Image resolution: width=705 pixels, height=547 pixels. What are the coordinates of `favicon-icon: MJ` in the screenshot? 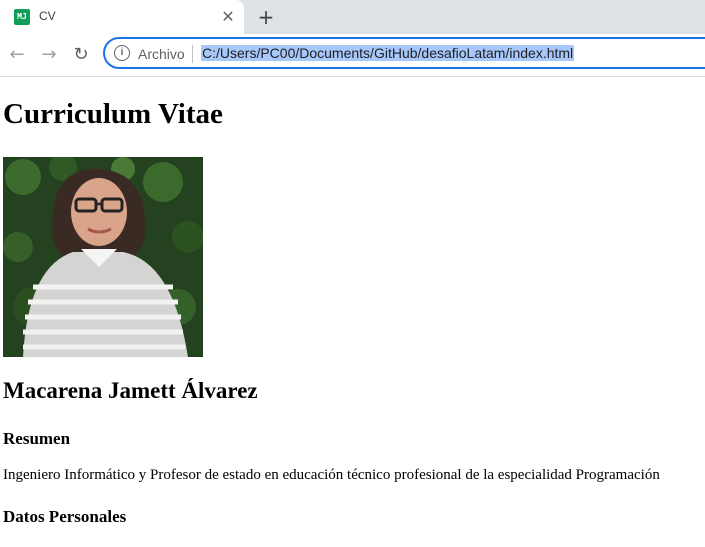 It's located at (22, 17).